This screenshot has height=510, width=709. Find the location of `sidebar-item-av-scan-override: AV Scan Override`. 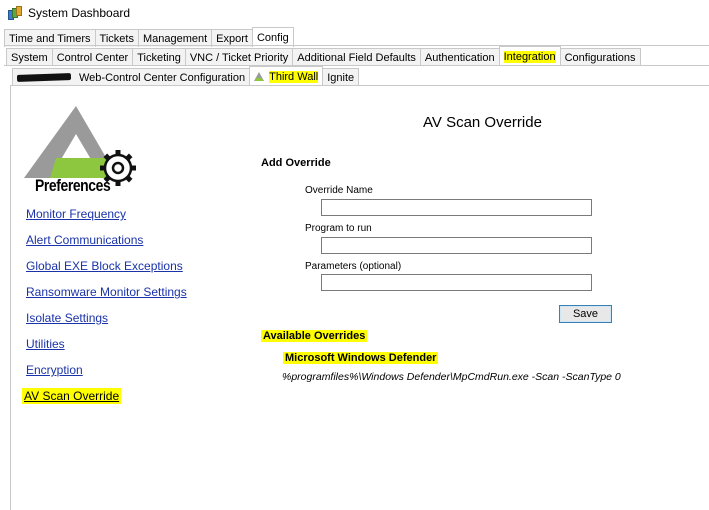

sidebar-item-av-scan-override: AV Scan Override is located at coordinates (72, 396).